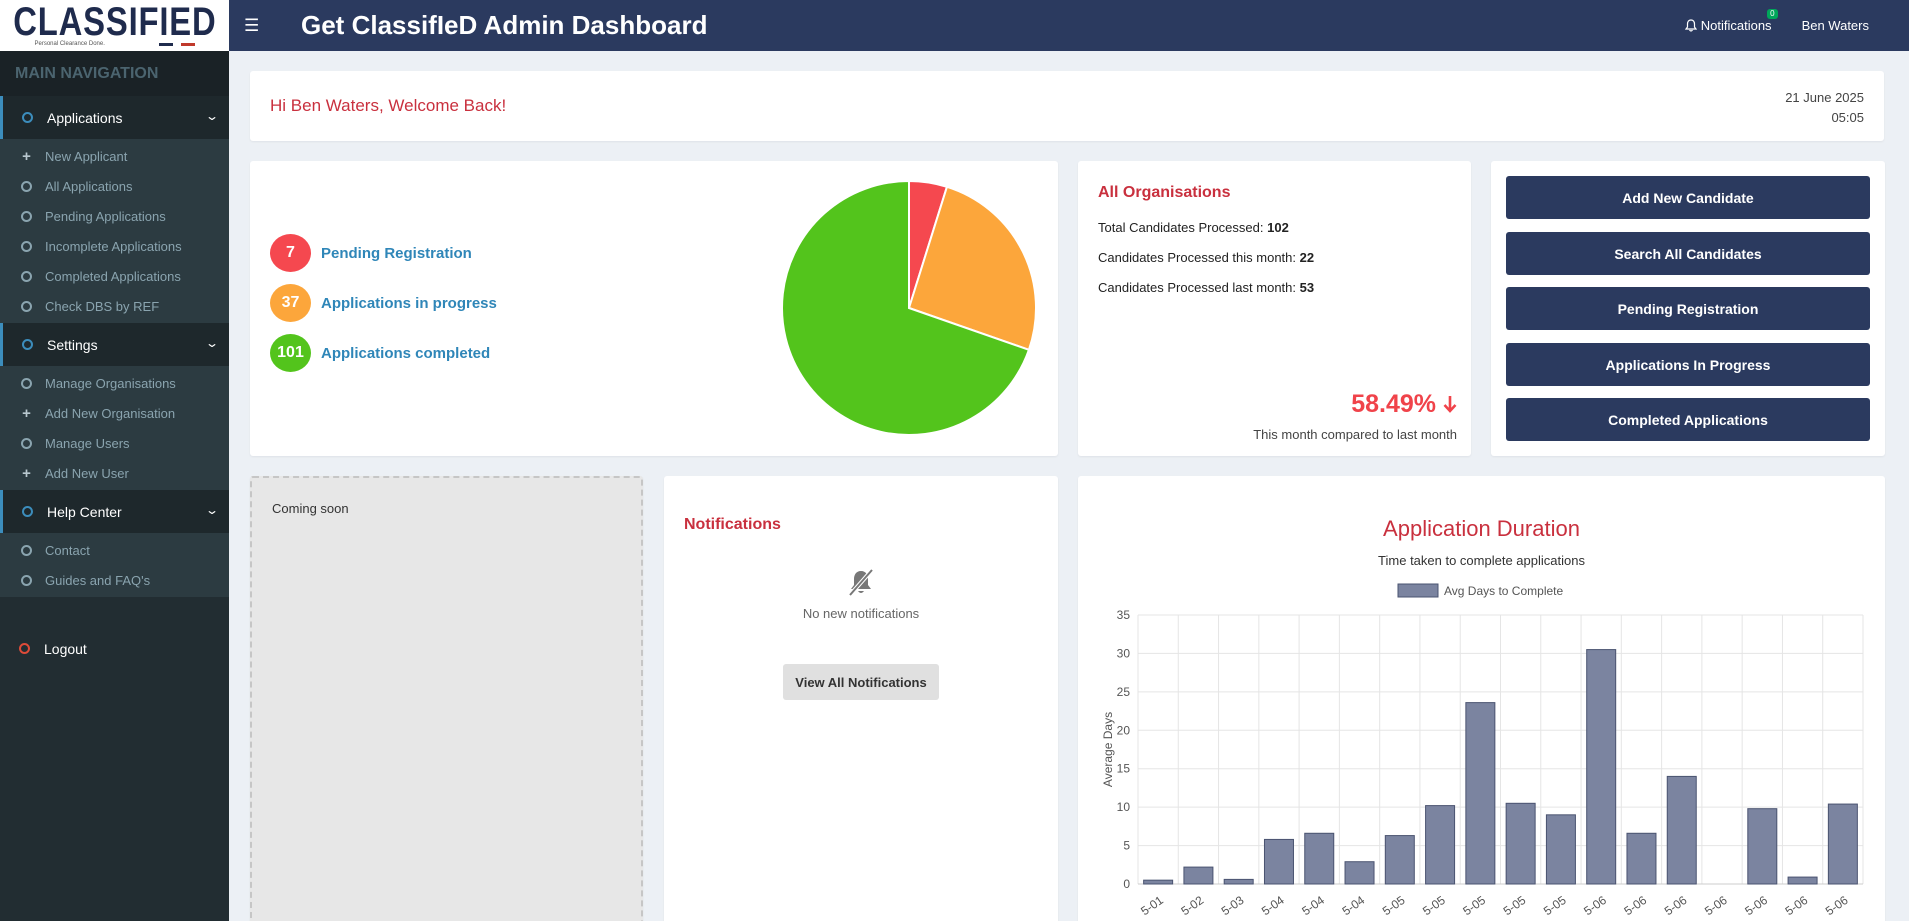  I want to click on sidebar-group-help-center: Help Center ⌄, so click(114, 511).